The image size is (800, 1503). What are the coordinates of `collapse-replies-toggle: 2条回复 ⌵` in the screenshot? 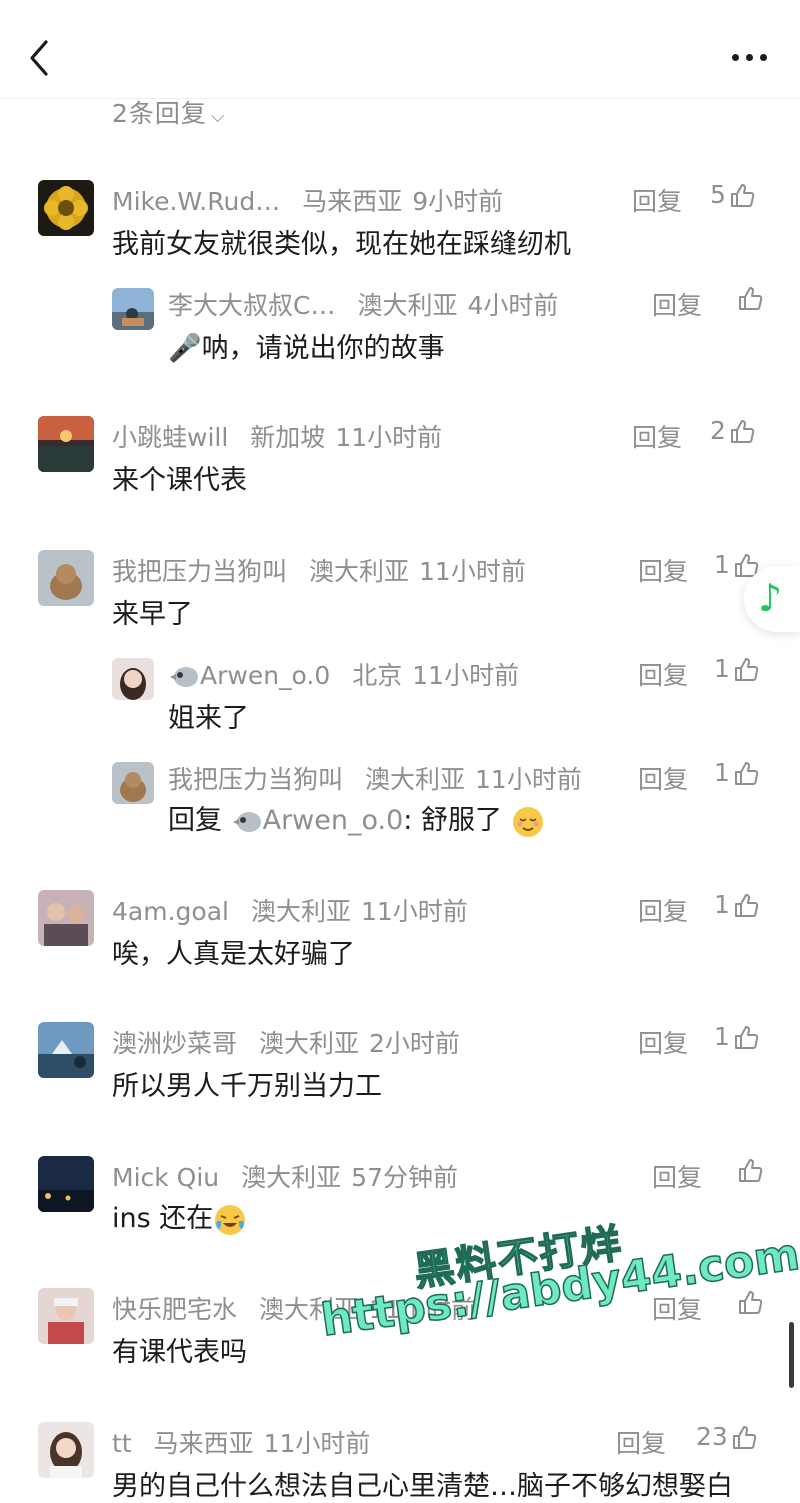 It's located at (169, 112).